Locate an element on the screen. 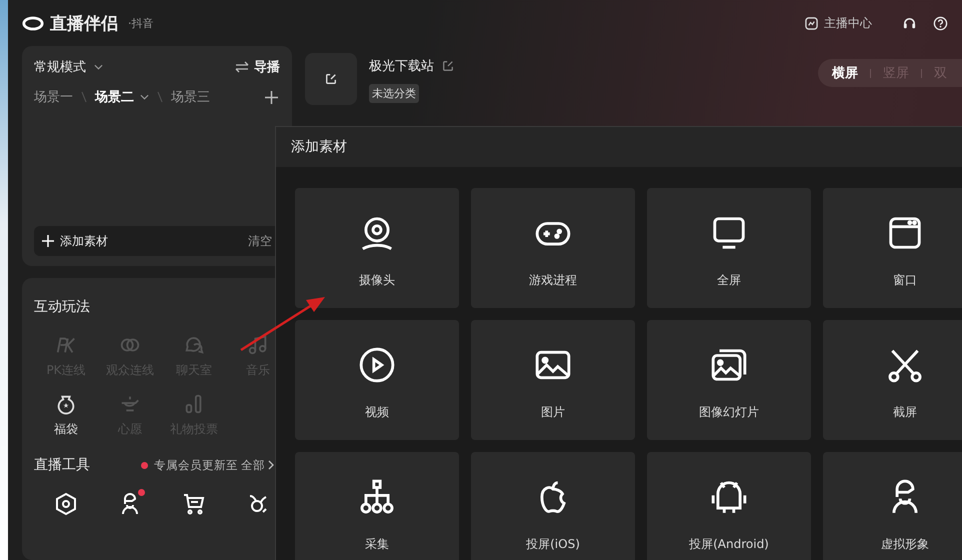 The height and width of the screenshot is (560, 962). plus-icon is located at coordinates (48, 241).